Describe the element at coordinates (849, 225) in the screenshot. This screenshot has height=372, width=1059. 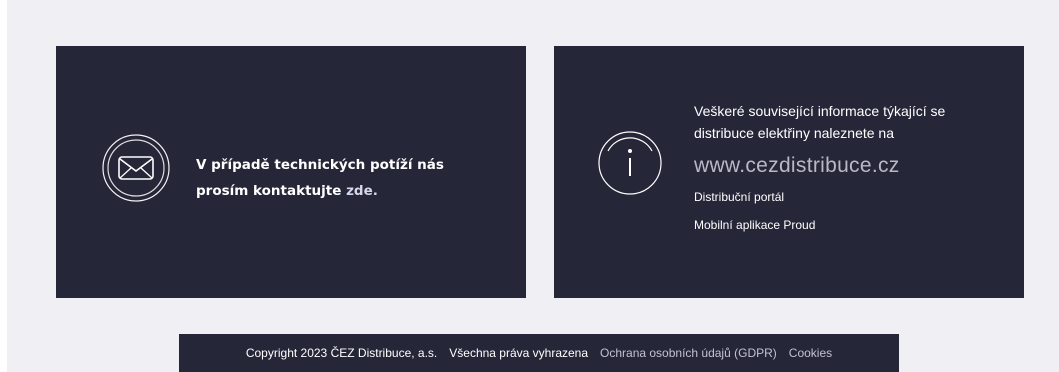
I see `mobile-app-link: Mobilní aplikace Proud` at that location.